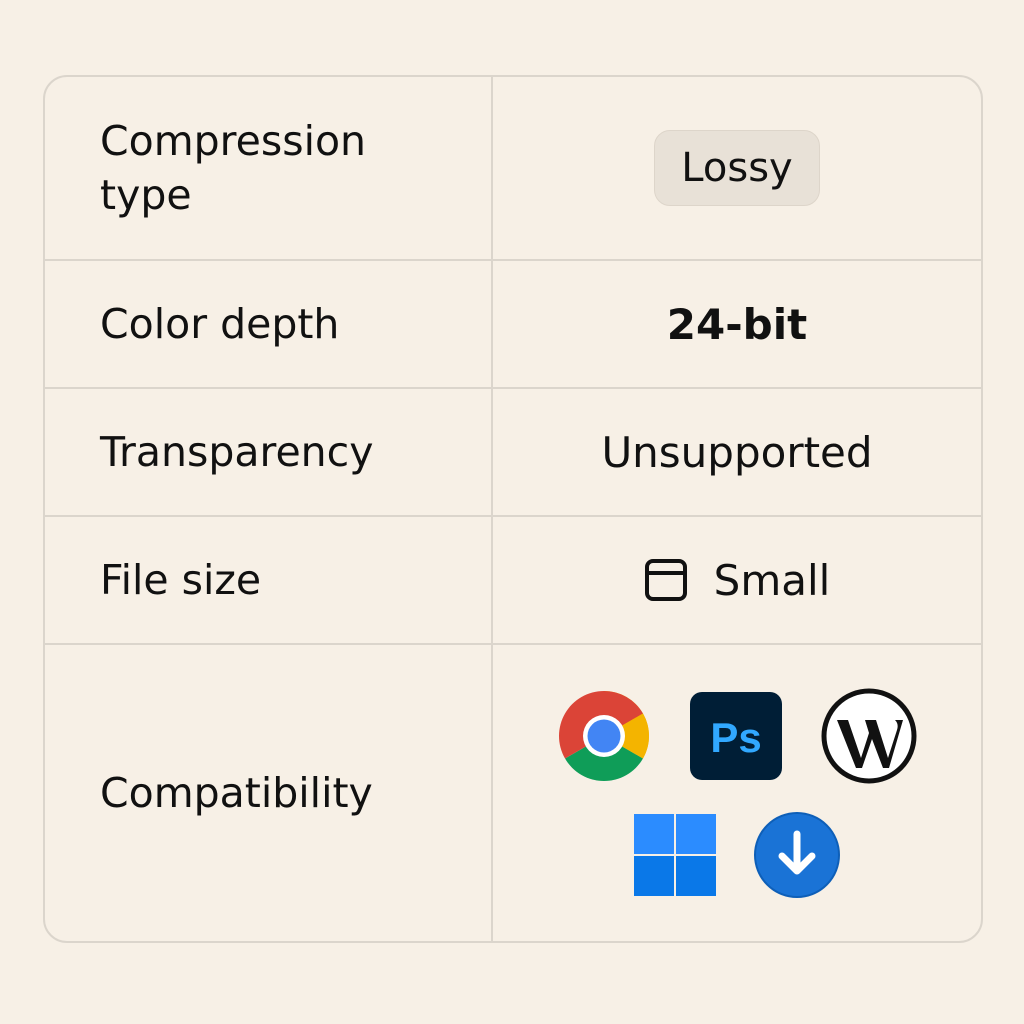  Describe the element at coordinates (675, 855) in the screenshot. I see `windows-icon` at that location.